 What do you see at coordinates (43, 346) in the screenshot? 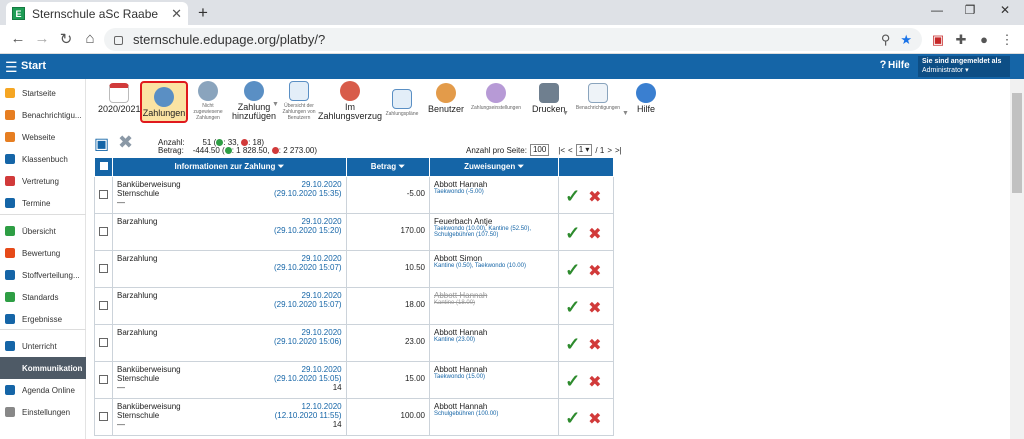
I see `sidebar-item-11: Unterricht` at bounding box center [43, 346].